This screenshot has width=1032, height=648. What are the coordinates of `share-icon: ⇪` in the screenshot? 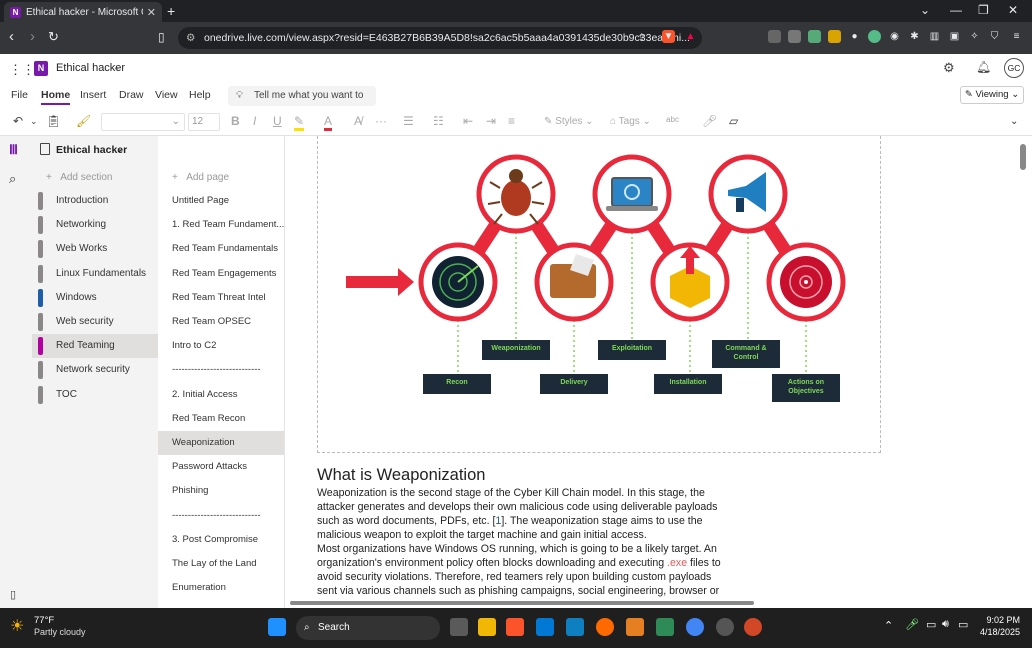 It's located at (641, 38).